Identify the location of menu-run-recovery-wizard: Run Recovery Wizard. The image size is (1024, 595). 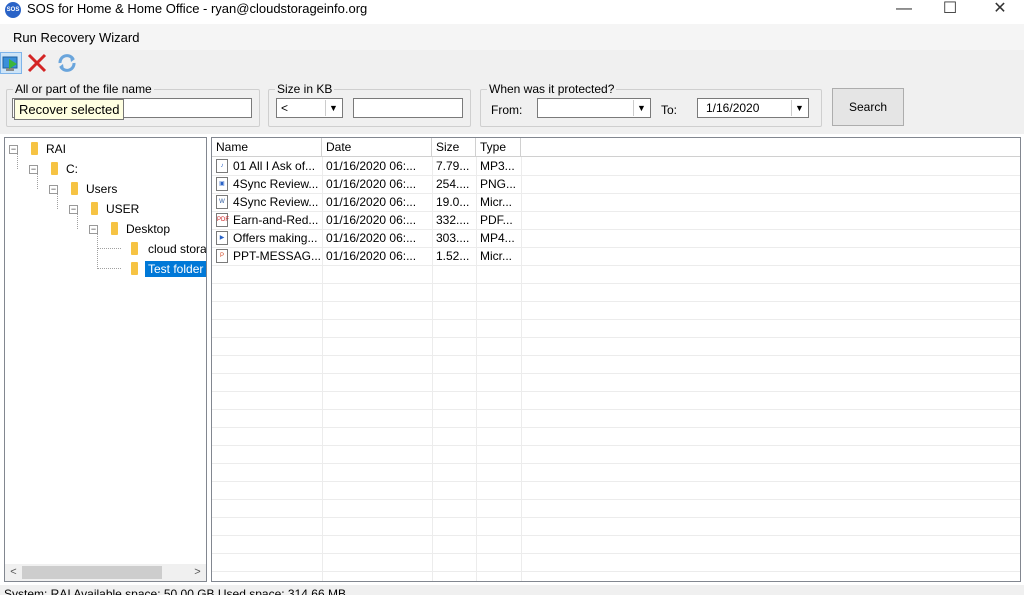
(76, 37).